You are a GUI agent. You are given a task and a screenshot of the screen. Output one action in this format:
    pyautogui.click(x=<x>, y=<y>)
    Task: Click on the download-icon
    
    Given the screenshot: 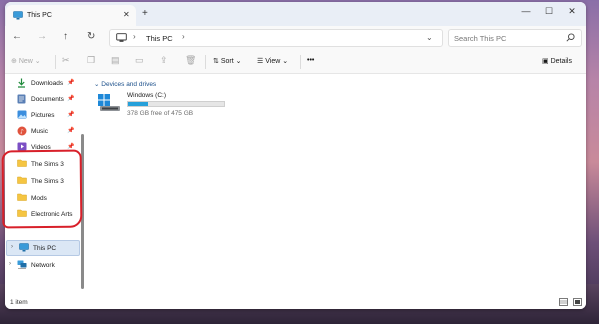 What is the action you would take?
    pyautogui.click(x=21, y=84)
    